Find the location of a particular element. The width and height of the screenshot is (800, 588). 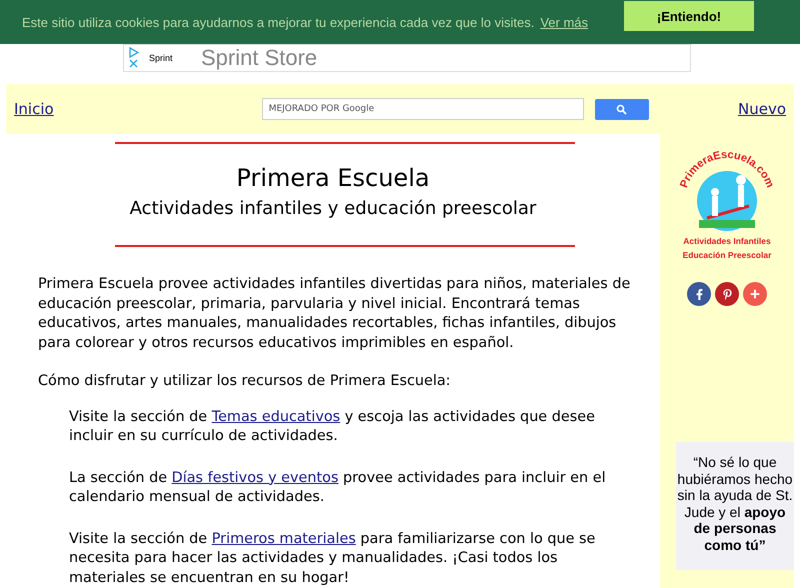

close-icon is located at coordinates (133, 63).